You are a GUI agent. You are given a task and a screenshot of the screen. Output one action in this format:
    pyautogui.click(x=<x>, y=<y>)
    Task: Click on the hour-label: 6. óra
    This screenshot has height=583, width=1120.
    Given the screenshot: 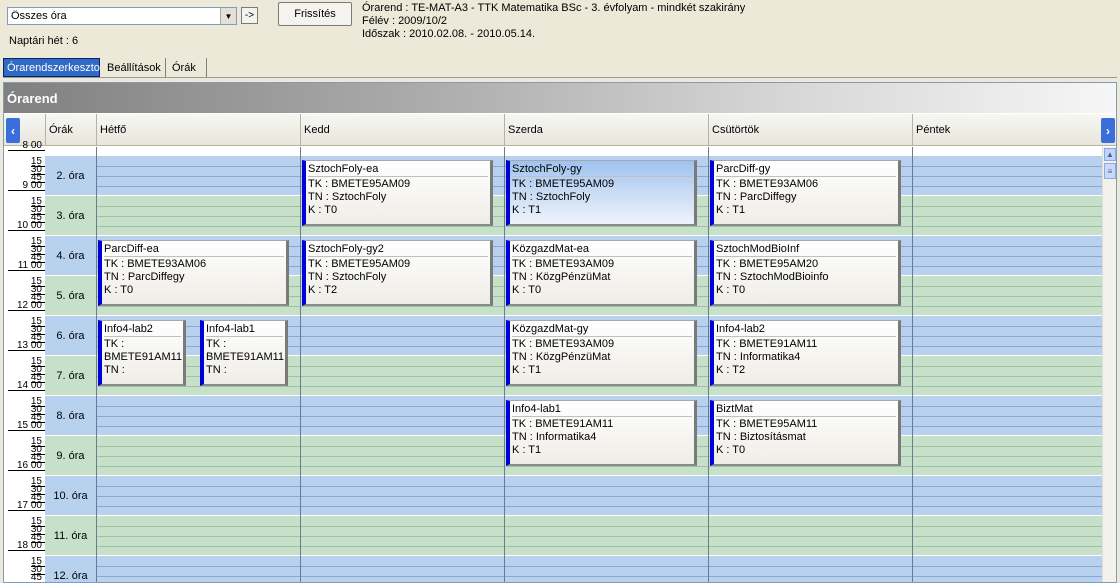 What is the action you would take?
    pyautogui.click(x=70, y=335)
    